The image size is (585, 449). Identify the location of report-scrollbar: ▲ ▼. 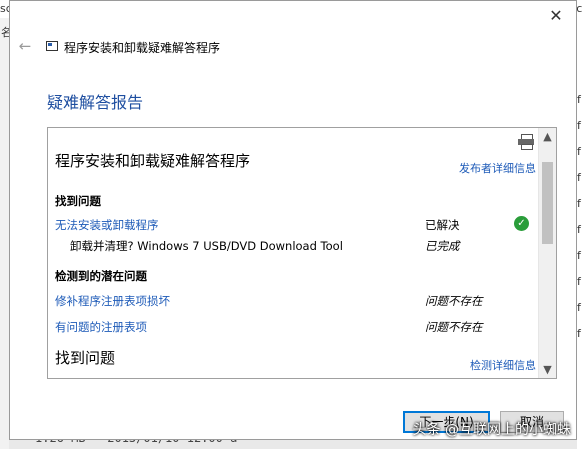
(547, 253).